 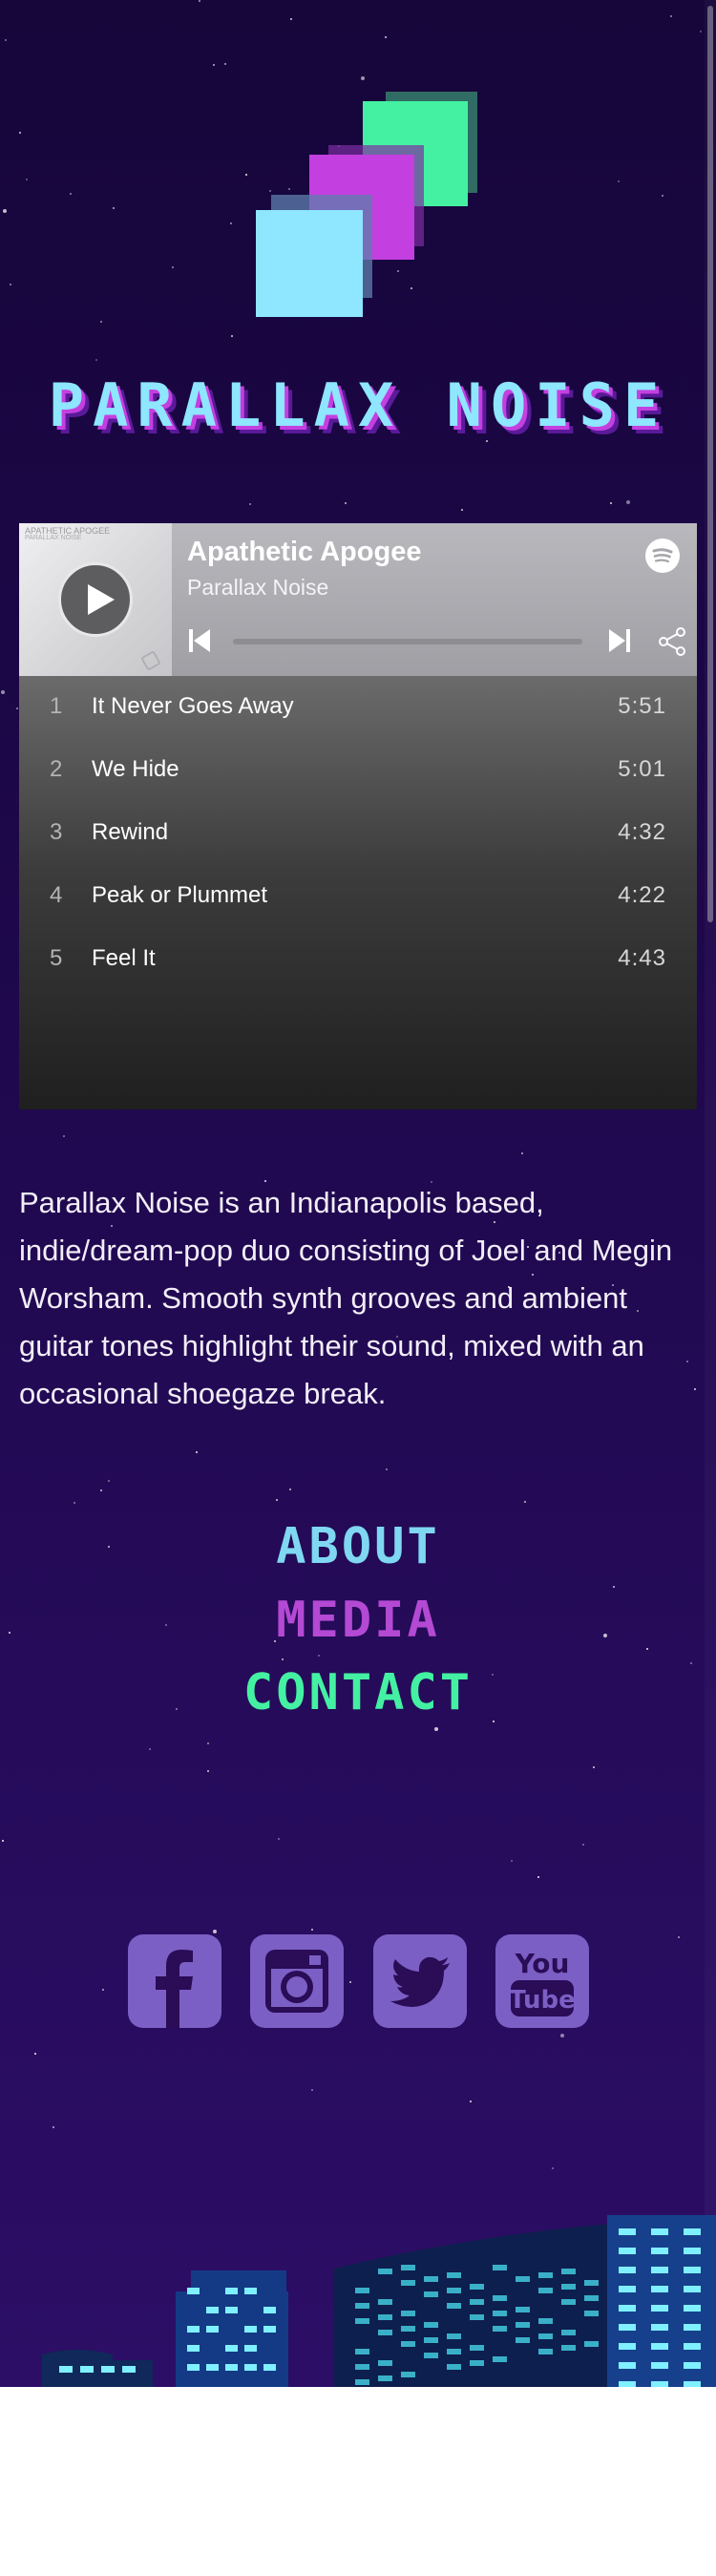 What do you see at coordinates (297, 1981) in the screenshot?
I see `instagram-icon` at bounding box center [297, 1981].